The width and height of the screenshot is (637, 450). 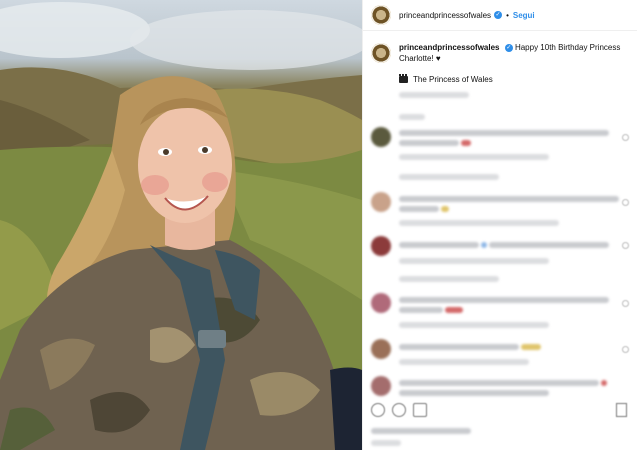 I want to click on like-icon, so click(x=378, y=410).